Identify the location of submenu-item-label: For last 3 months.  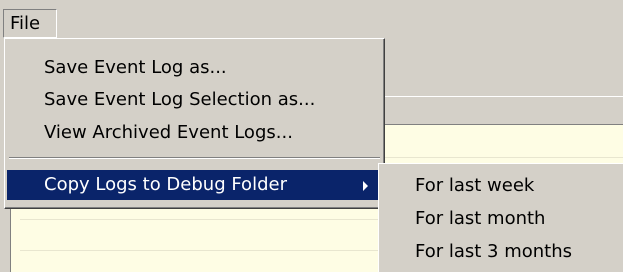
(494, 251).